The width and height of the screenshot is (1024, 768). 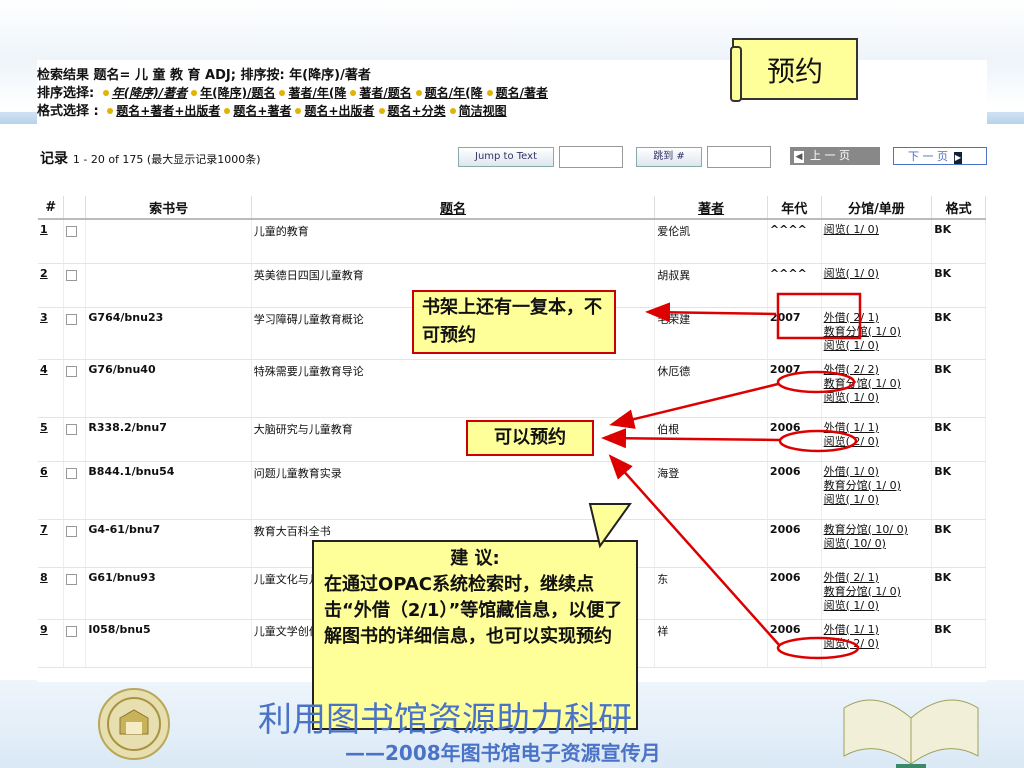 What do you see at coordinates (44, 471) in the screenshot?
I see `record-link: 6` at bounding box center [44, 471].